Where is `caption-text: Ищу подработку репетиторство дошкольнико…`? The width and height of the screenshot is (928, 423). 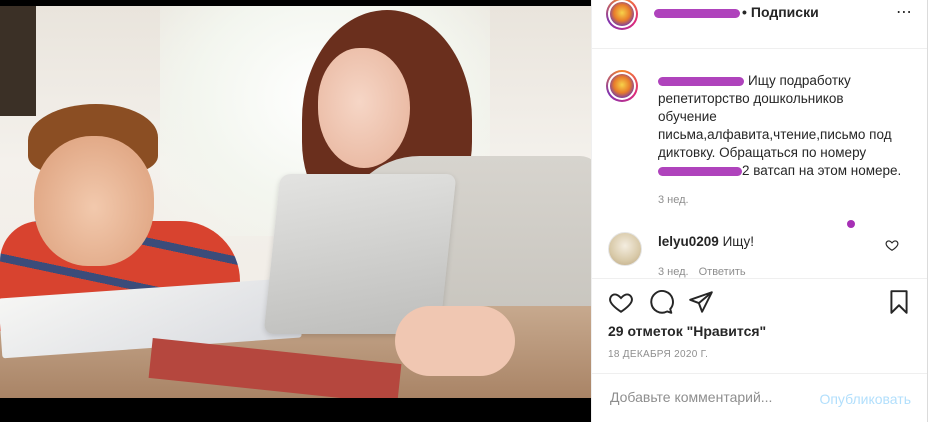 caption-text: Ищу подработку репетиторство дошкольнико… is located at coordinates (783, 126).